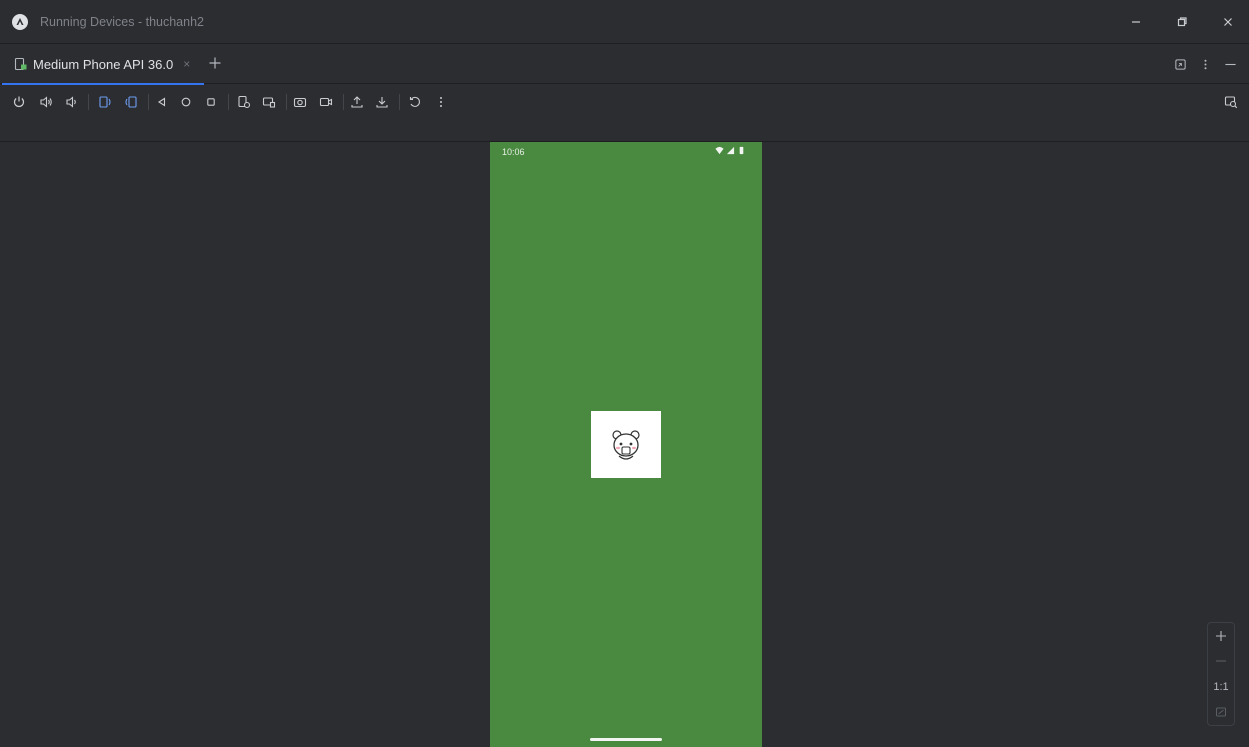  What do you see at coordinates (1221, 636) in the screenshot?
I see `zoom-in-button` at bounding box center [1221, 636].